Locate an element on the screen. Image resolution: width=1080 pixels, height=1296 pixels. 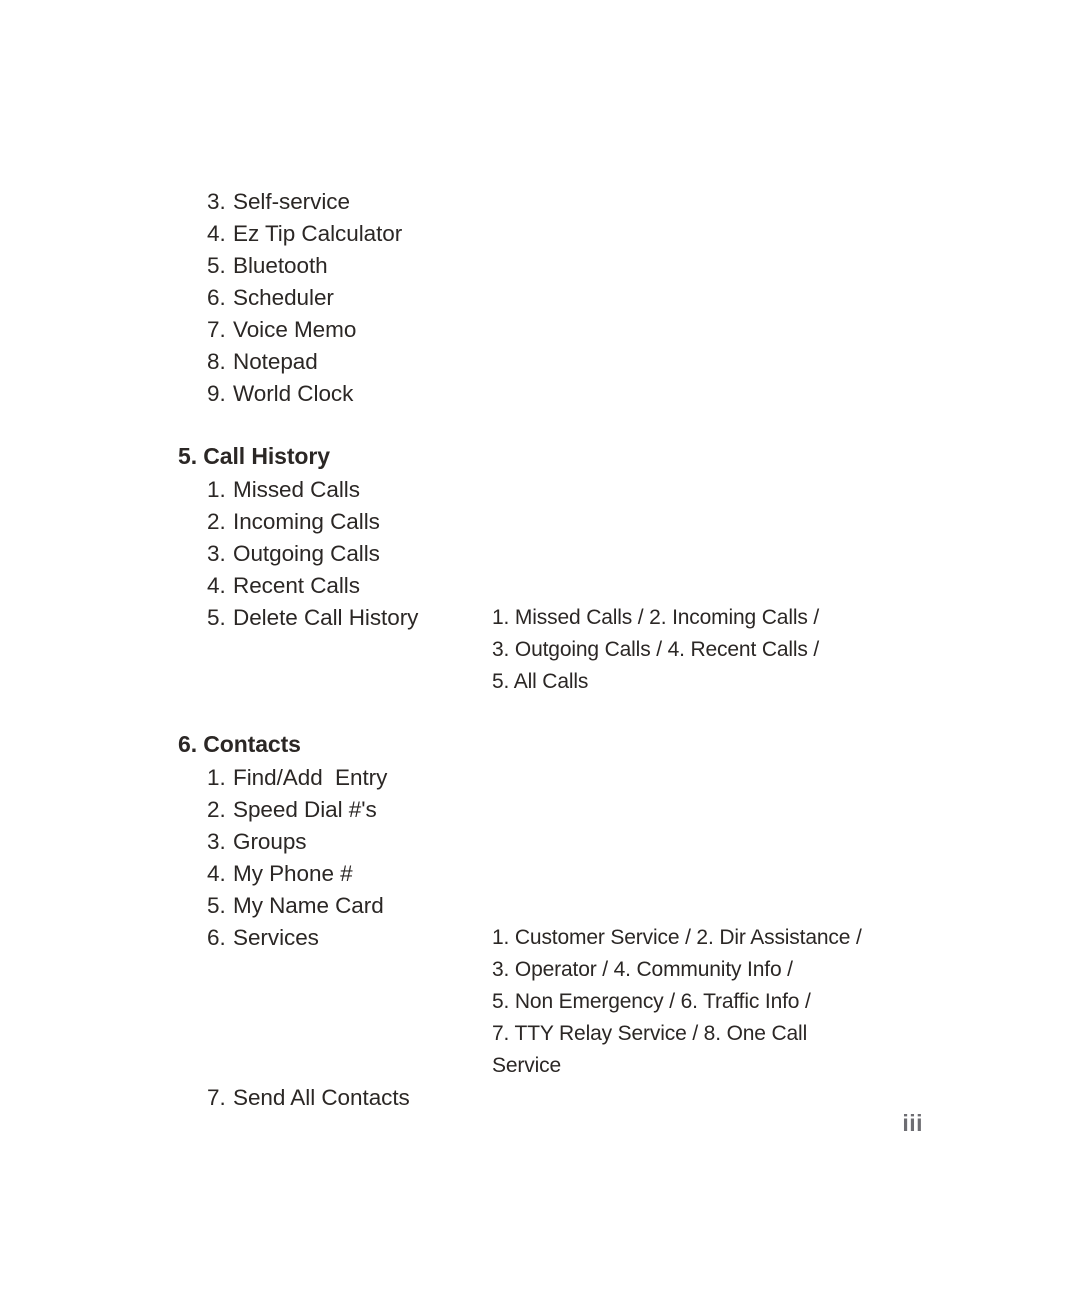
page-number: iii is located at coordinates (912, 1123).